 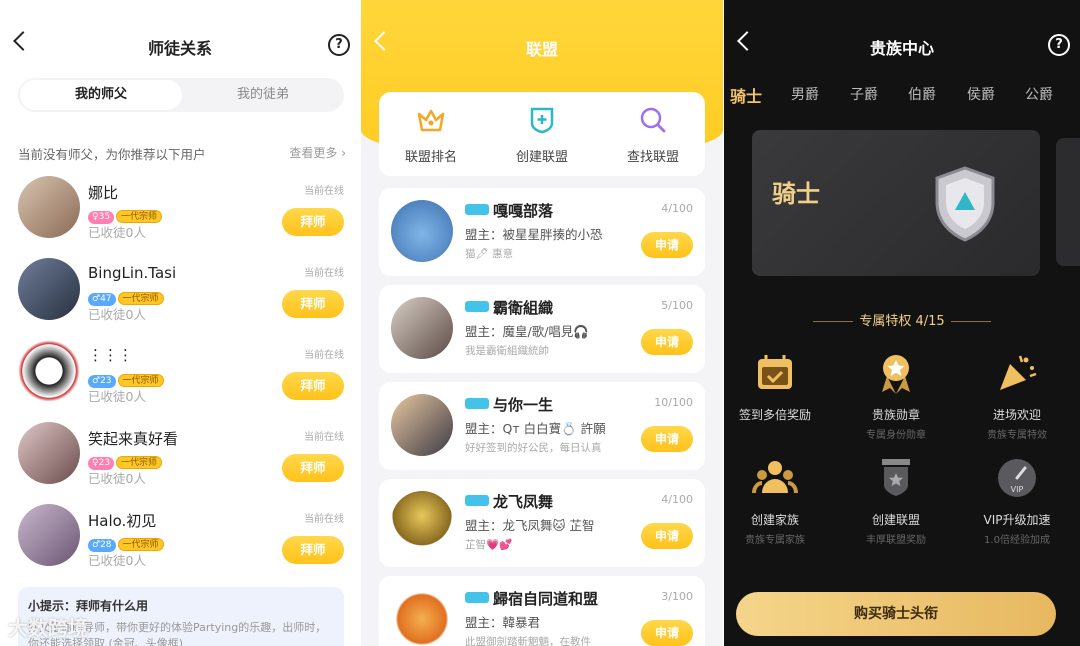 I want to click on user-name: Halo.初见, so click(x=122, y=521).